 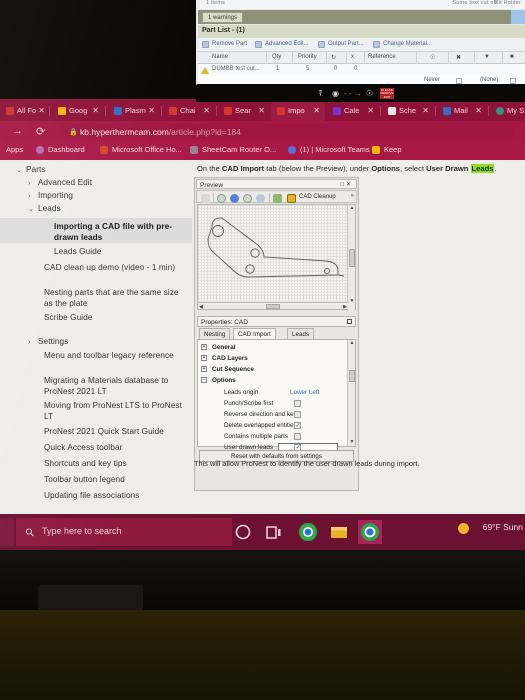 I want to click on canvas-vertical-scrollbar: ▲ ▼, so click(x=351, y=258).